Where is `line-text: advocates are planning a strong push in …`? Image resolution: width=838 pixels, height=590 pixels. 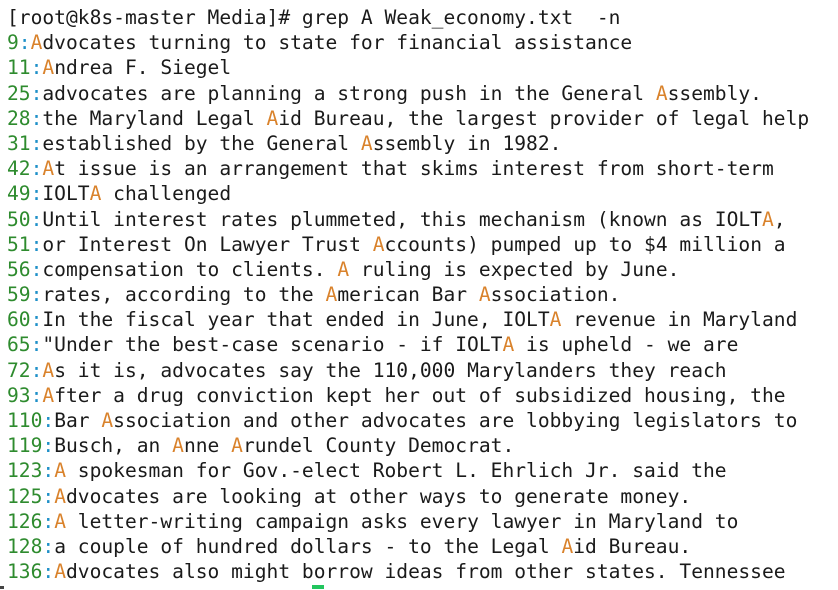 line-text: advocates are planning a strong push in … is located at coordinates (349, 93).